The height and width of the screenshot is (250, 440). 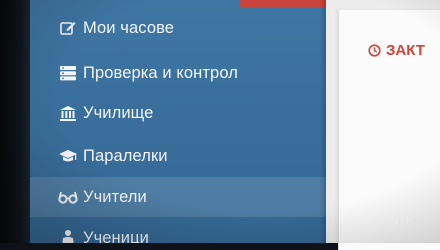 I want to click on sidebar-item-my-hours: Мои часове, so click(x=178, y=28).